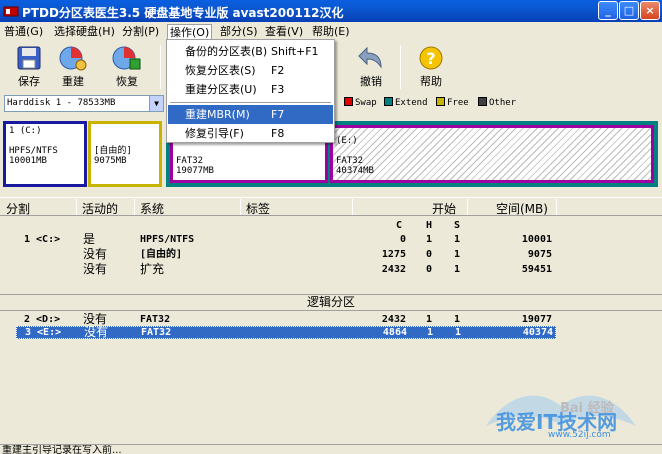  I want to click on col-start: 开始, so click(444, 208).